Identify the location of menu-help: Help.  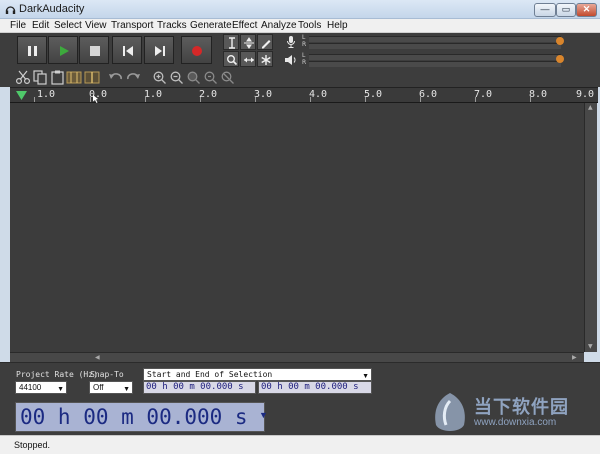
(337, 25).